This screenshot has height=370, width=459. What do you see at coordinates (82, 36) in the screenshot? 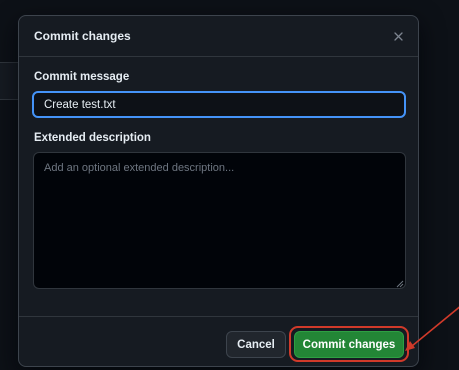
I see `dialog-title: Commit changes` at bounding box center [82, 36].